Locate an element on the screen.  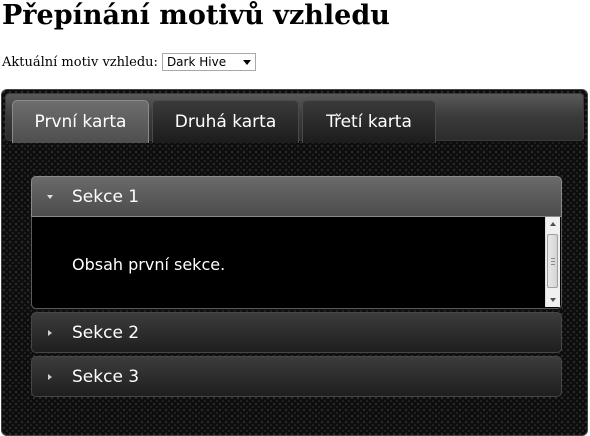
theme-switcher-label: Aktuální motiv vzhledu: is located at coordinates (80, 62).